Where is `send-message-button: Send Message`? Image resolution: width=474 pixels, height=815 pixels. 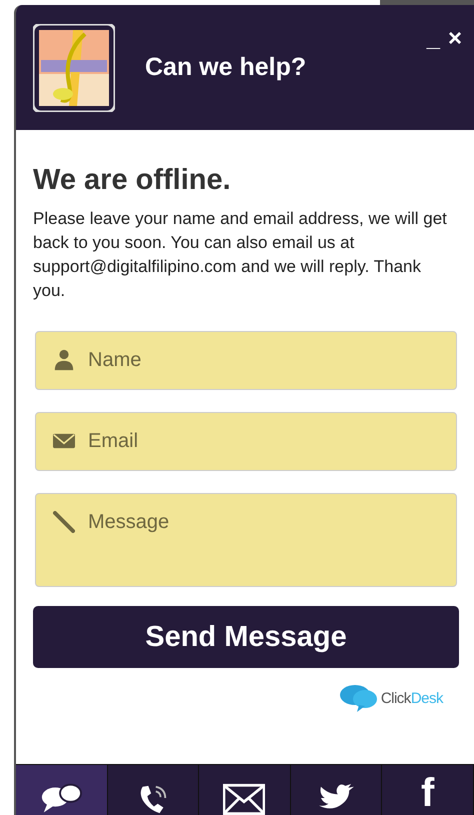
send-message-button: Send Message is located at coordinates (246, 637).